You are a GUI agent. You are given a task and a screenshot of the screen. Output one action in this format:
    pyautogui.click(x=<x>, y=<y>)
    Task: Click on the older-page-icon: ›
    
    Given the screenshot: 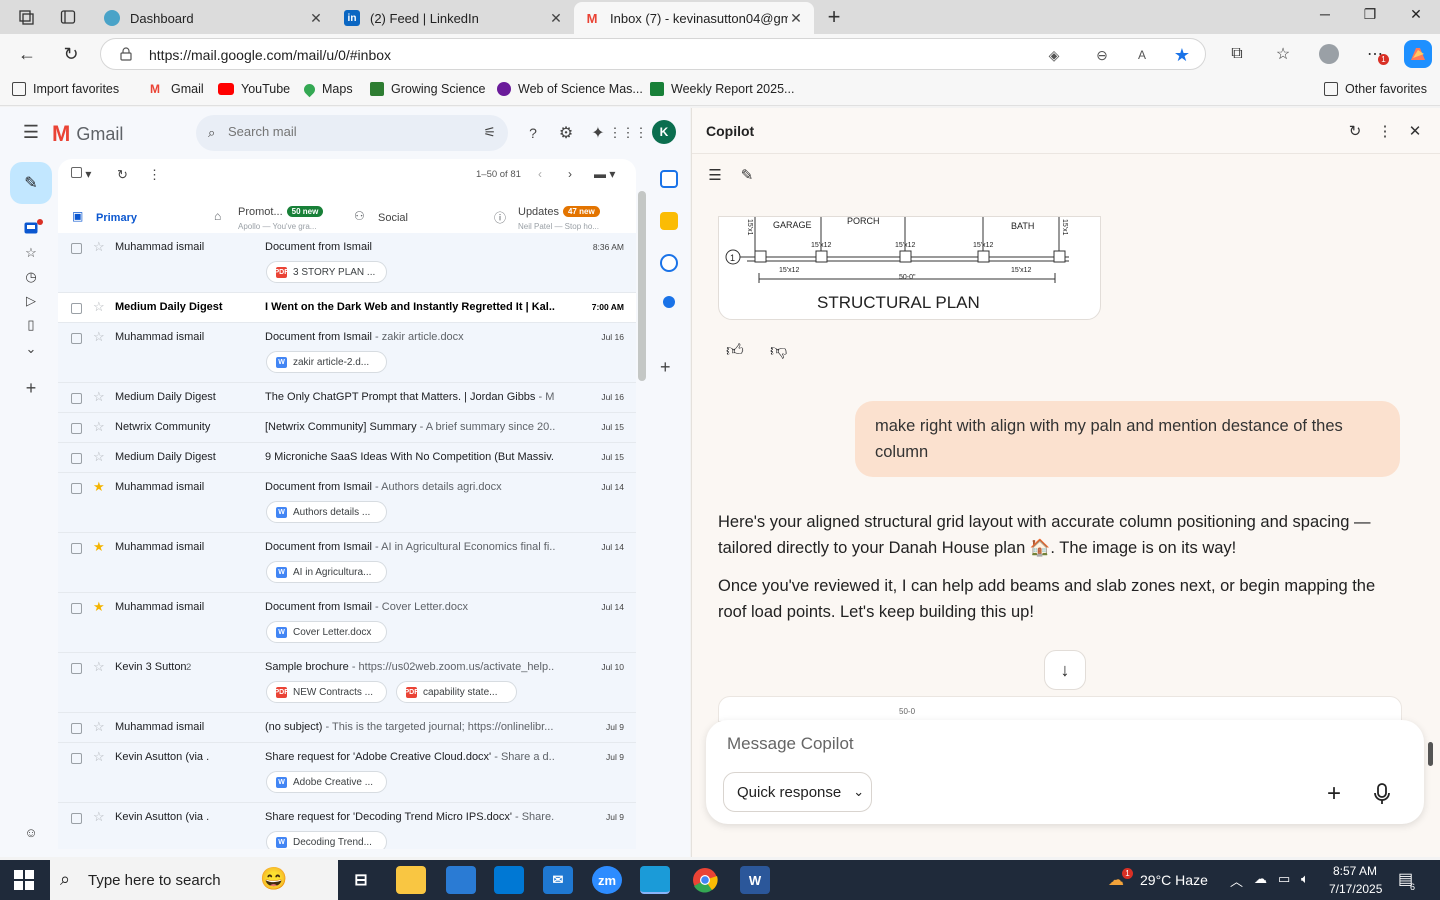 What is the action you would take?
    pyautogui.click(x=570, y=174)
    